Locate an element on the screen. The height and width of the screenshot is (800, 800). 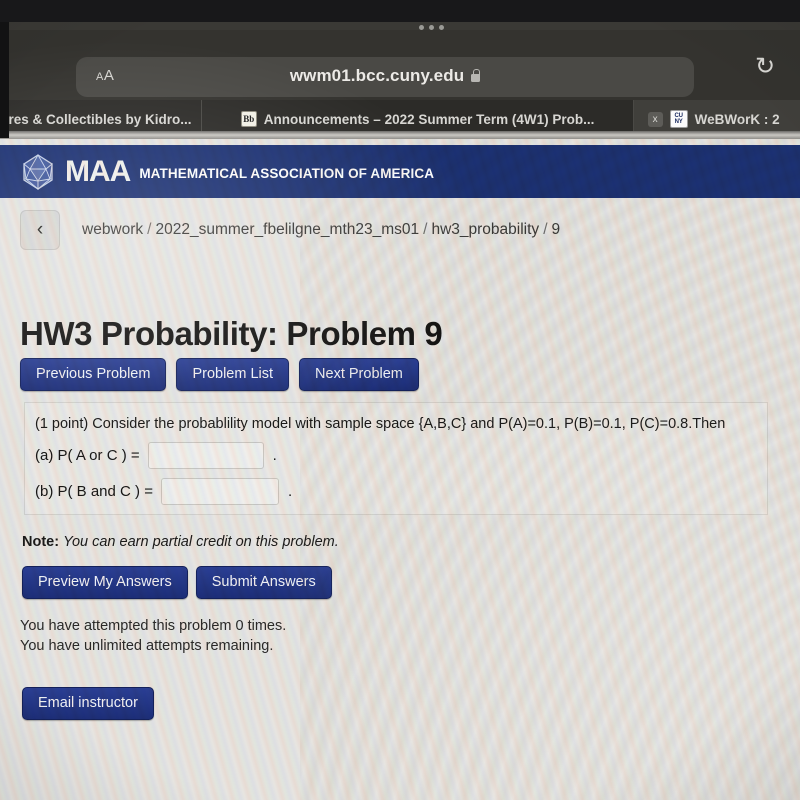
ellipsis-icon is located at coordinates (431, 27).